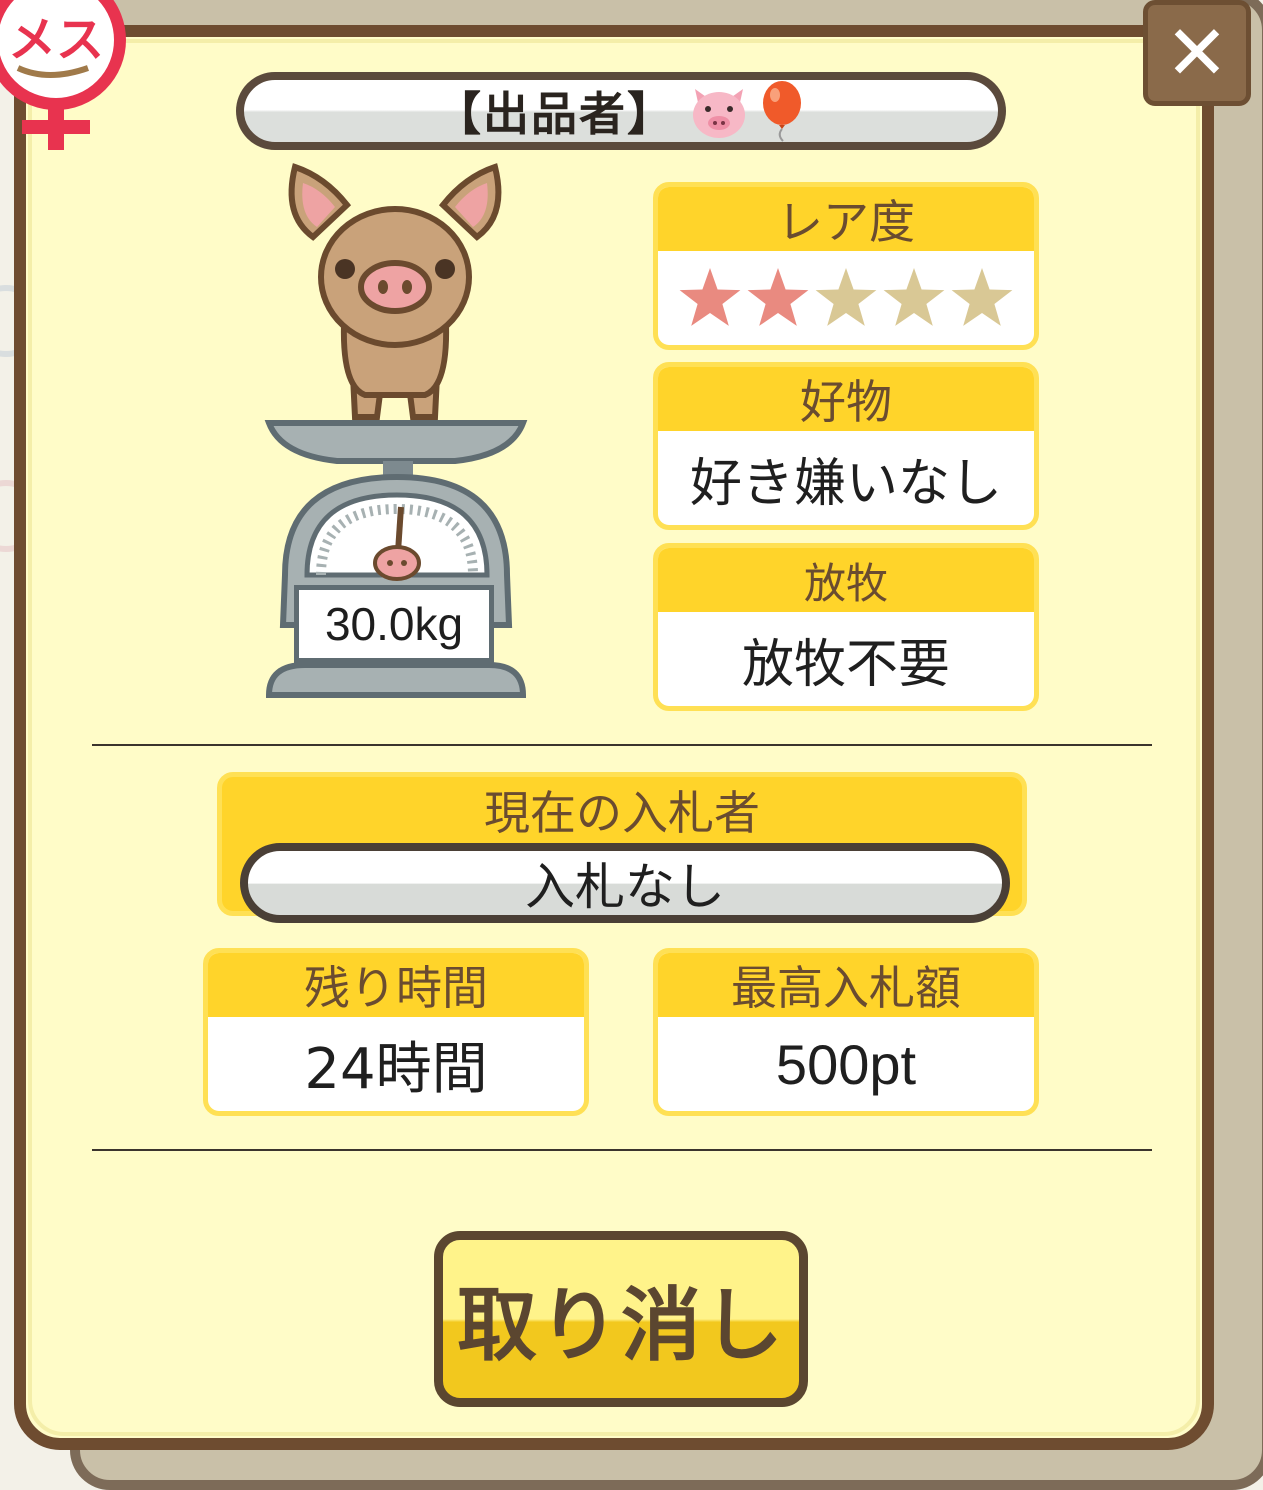 This screenshot has height=1490, width=1263. What do you see at coordinates (621, 1325) in the screenshot?
I see `cancel-label: 取り消し` at bounding box center [621, 1325].